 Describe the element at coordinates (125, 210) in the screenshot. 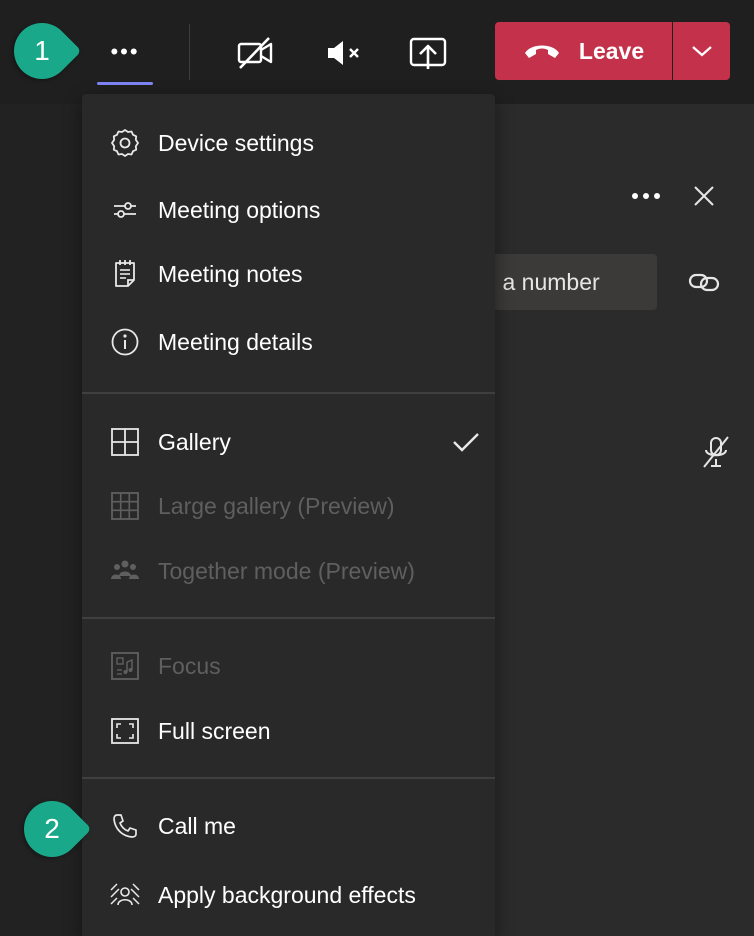

I see `sliders-icon` at that location.